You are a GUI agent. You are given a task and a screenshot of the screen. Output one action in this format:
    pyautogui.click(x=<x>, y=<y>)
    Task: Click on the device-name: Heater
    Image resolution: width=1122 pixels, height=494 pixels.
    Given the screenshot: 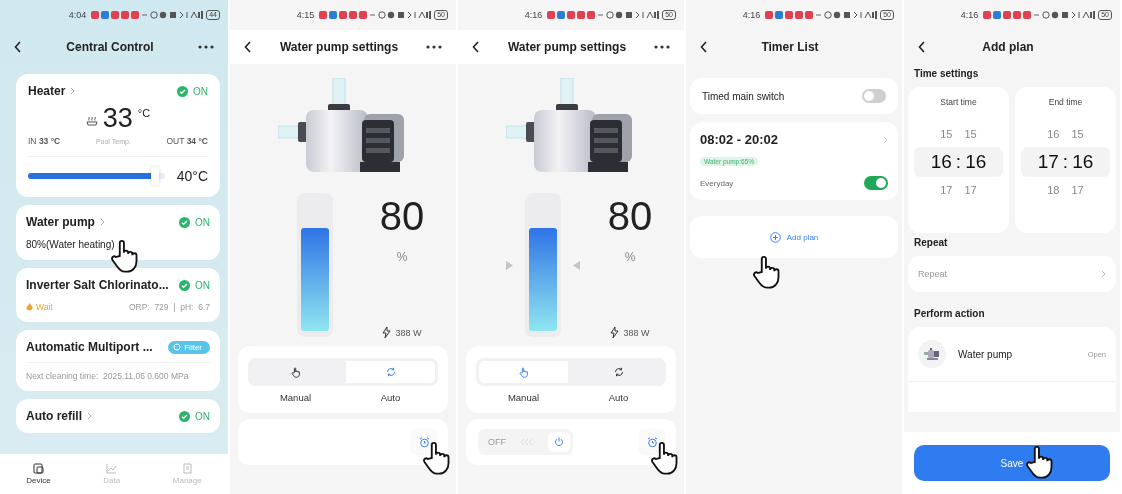 What is the action you would take?
    pyautogui.click(x=47, y=91)
    